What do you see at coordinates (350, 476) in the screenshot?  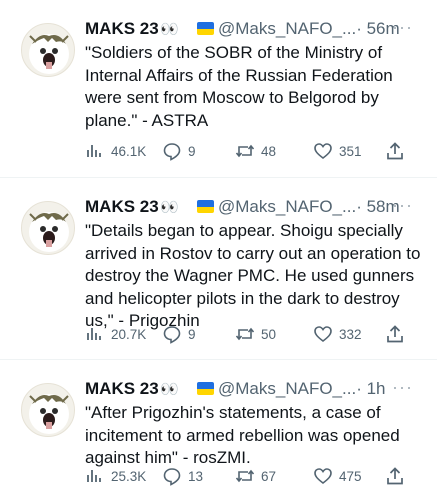 I see `like-count: 475` at bounding box center [350, 476].